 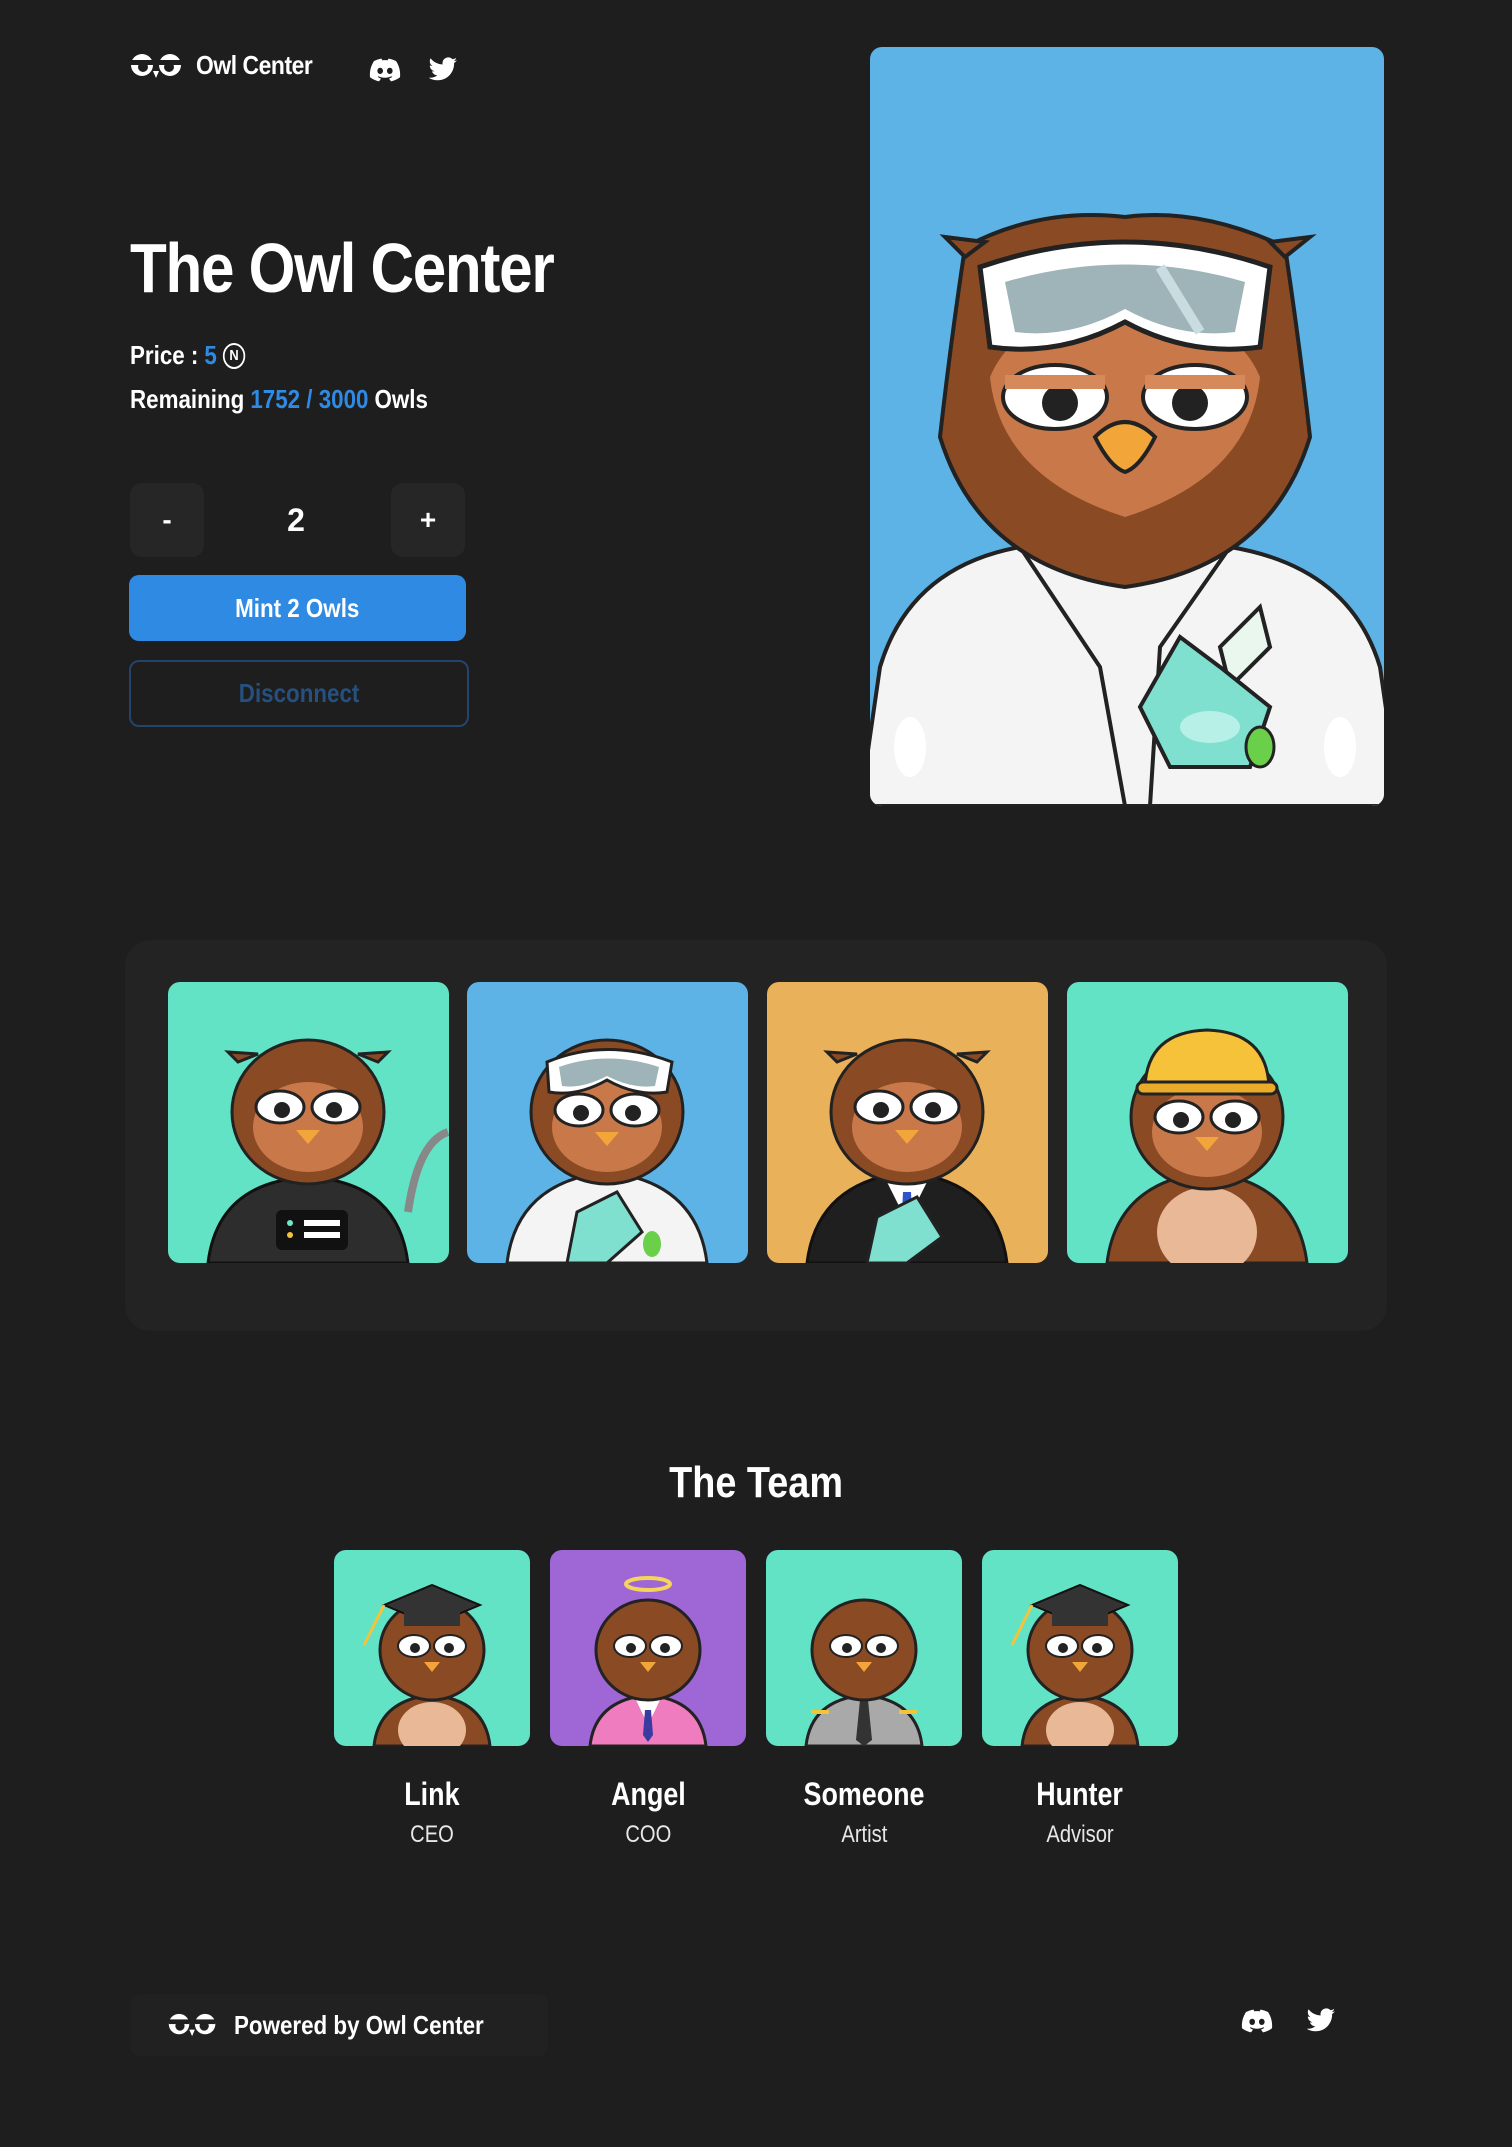 I want to click on remaining-row: Remaining 1752 / 3000 Owls, so click(x=279, y=399).